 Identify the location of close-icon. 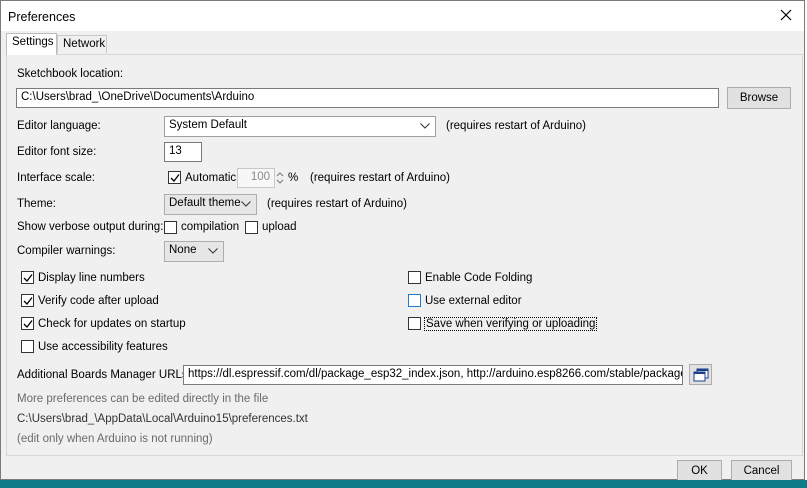
(786, 15).